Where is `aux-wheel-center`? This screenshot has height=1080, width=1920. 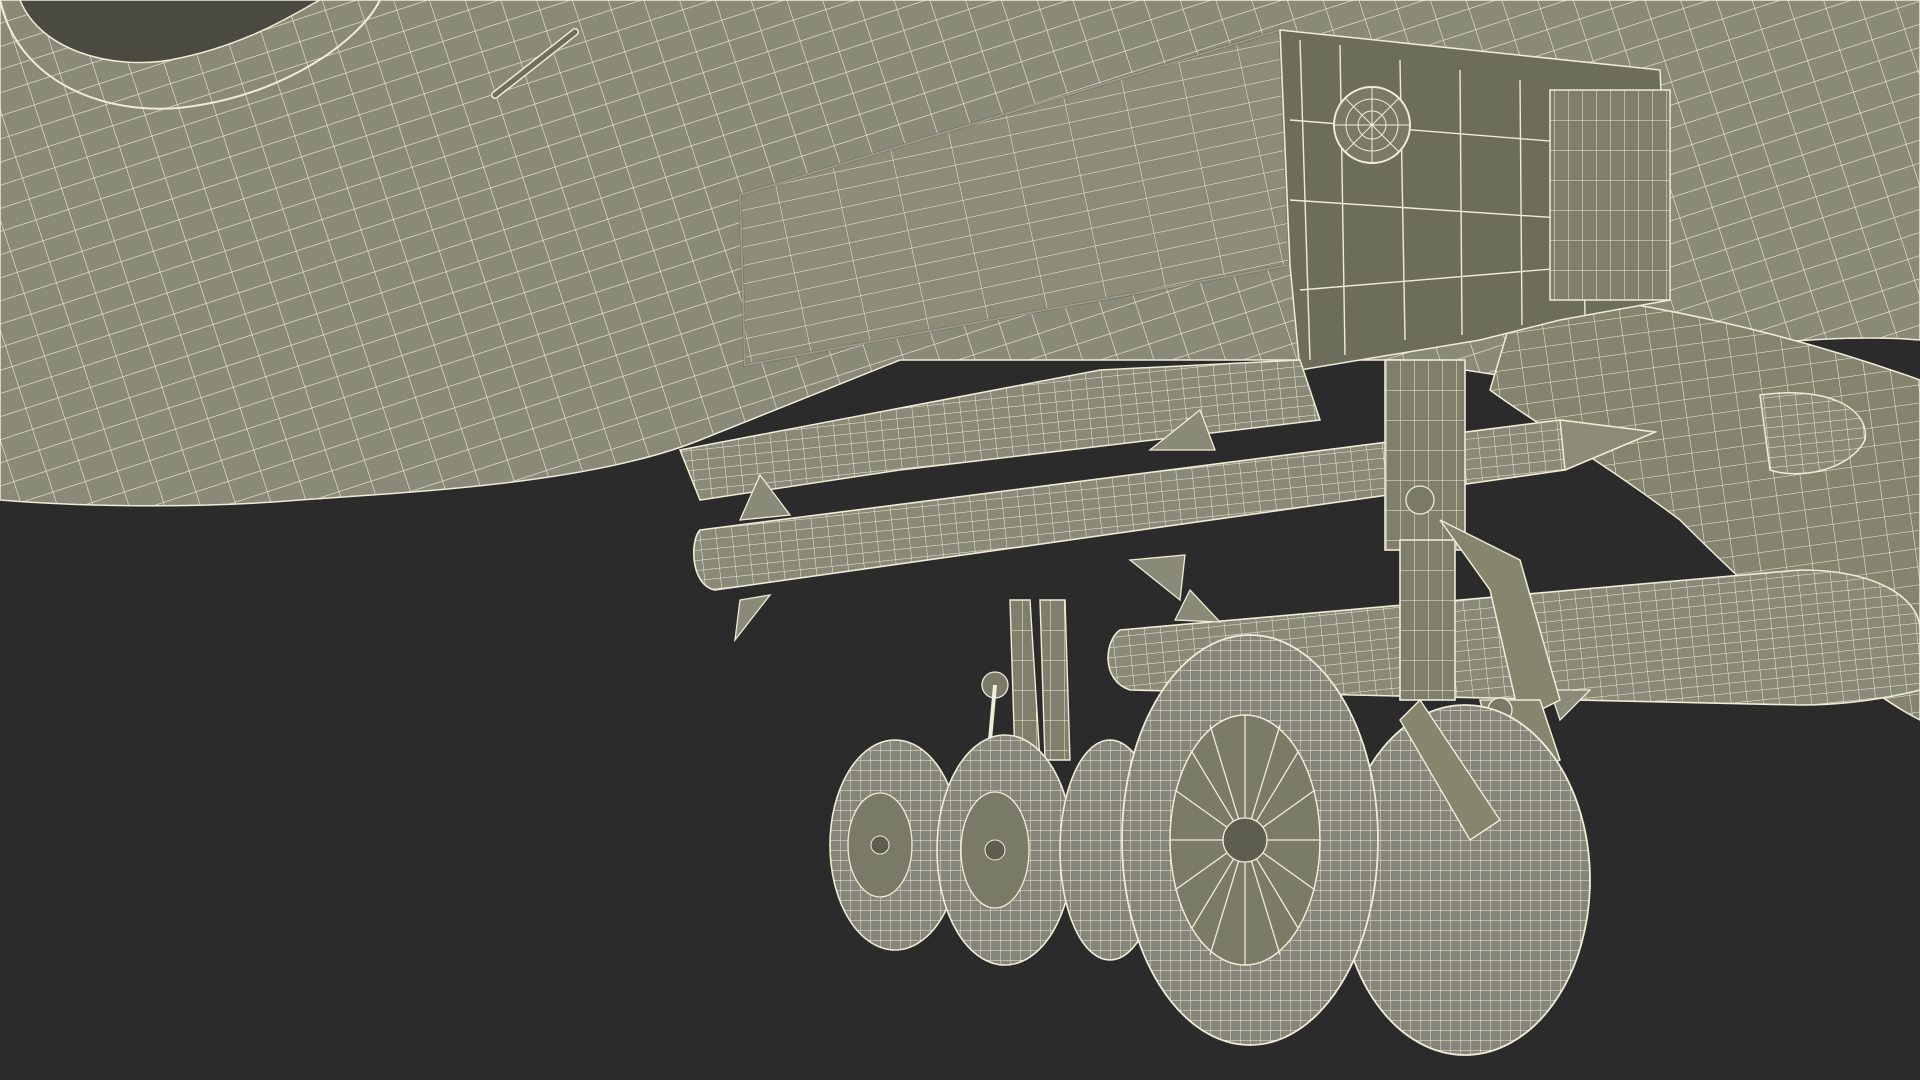 aux-wheel-center is located at coordinates (1005, 850).